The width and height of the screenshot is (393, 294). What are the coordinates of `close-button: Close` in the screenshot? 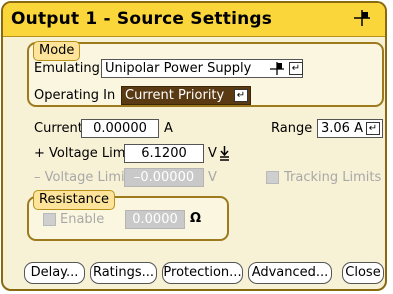 It's located at (363, 273).